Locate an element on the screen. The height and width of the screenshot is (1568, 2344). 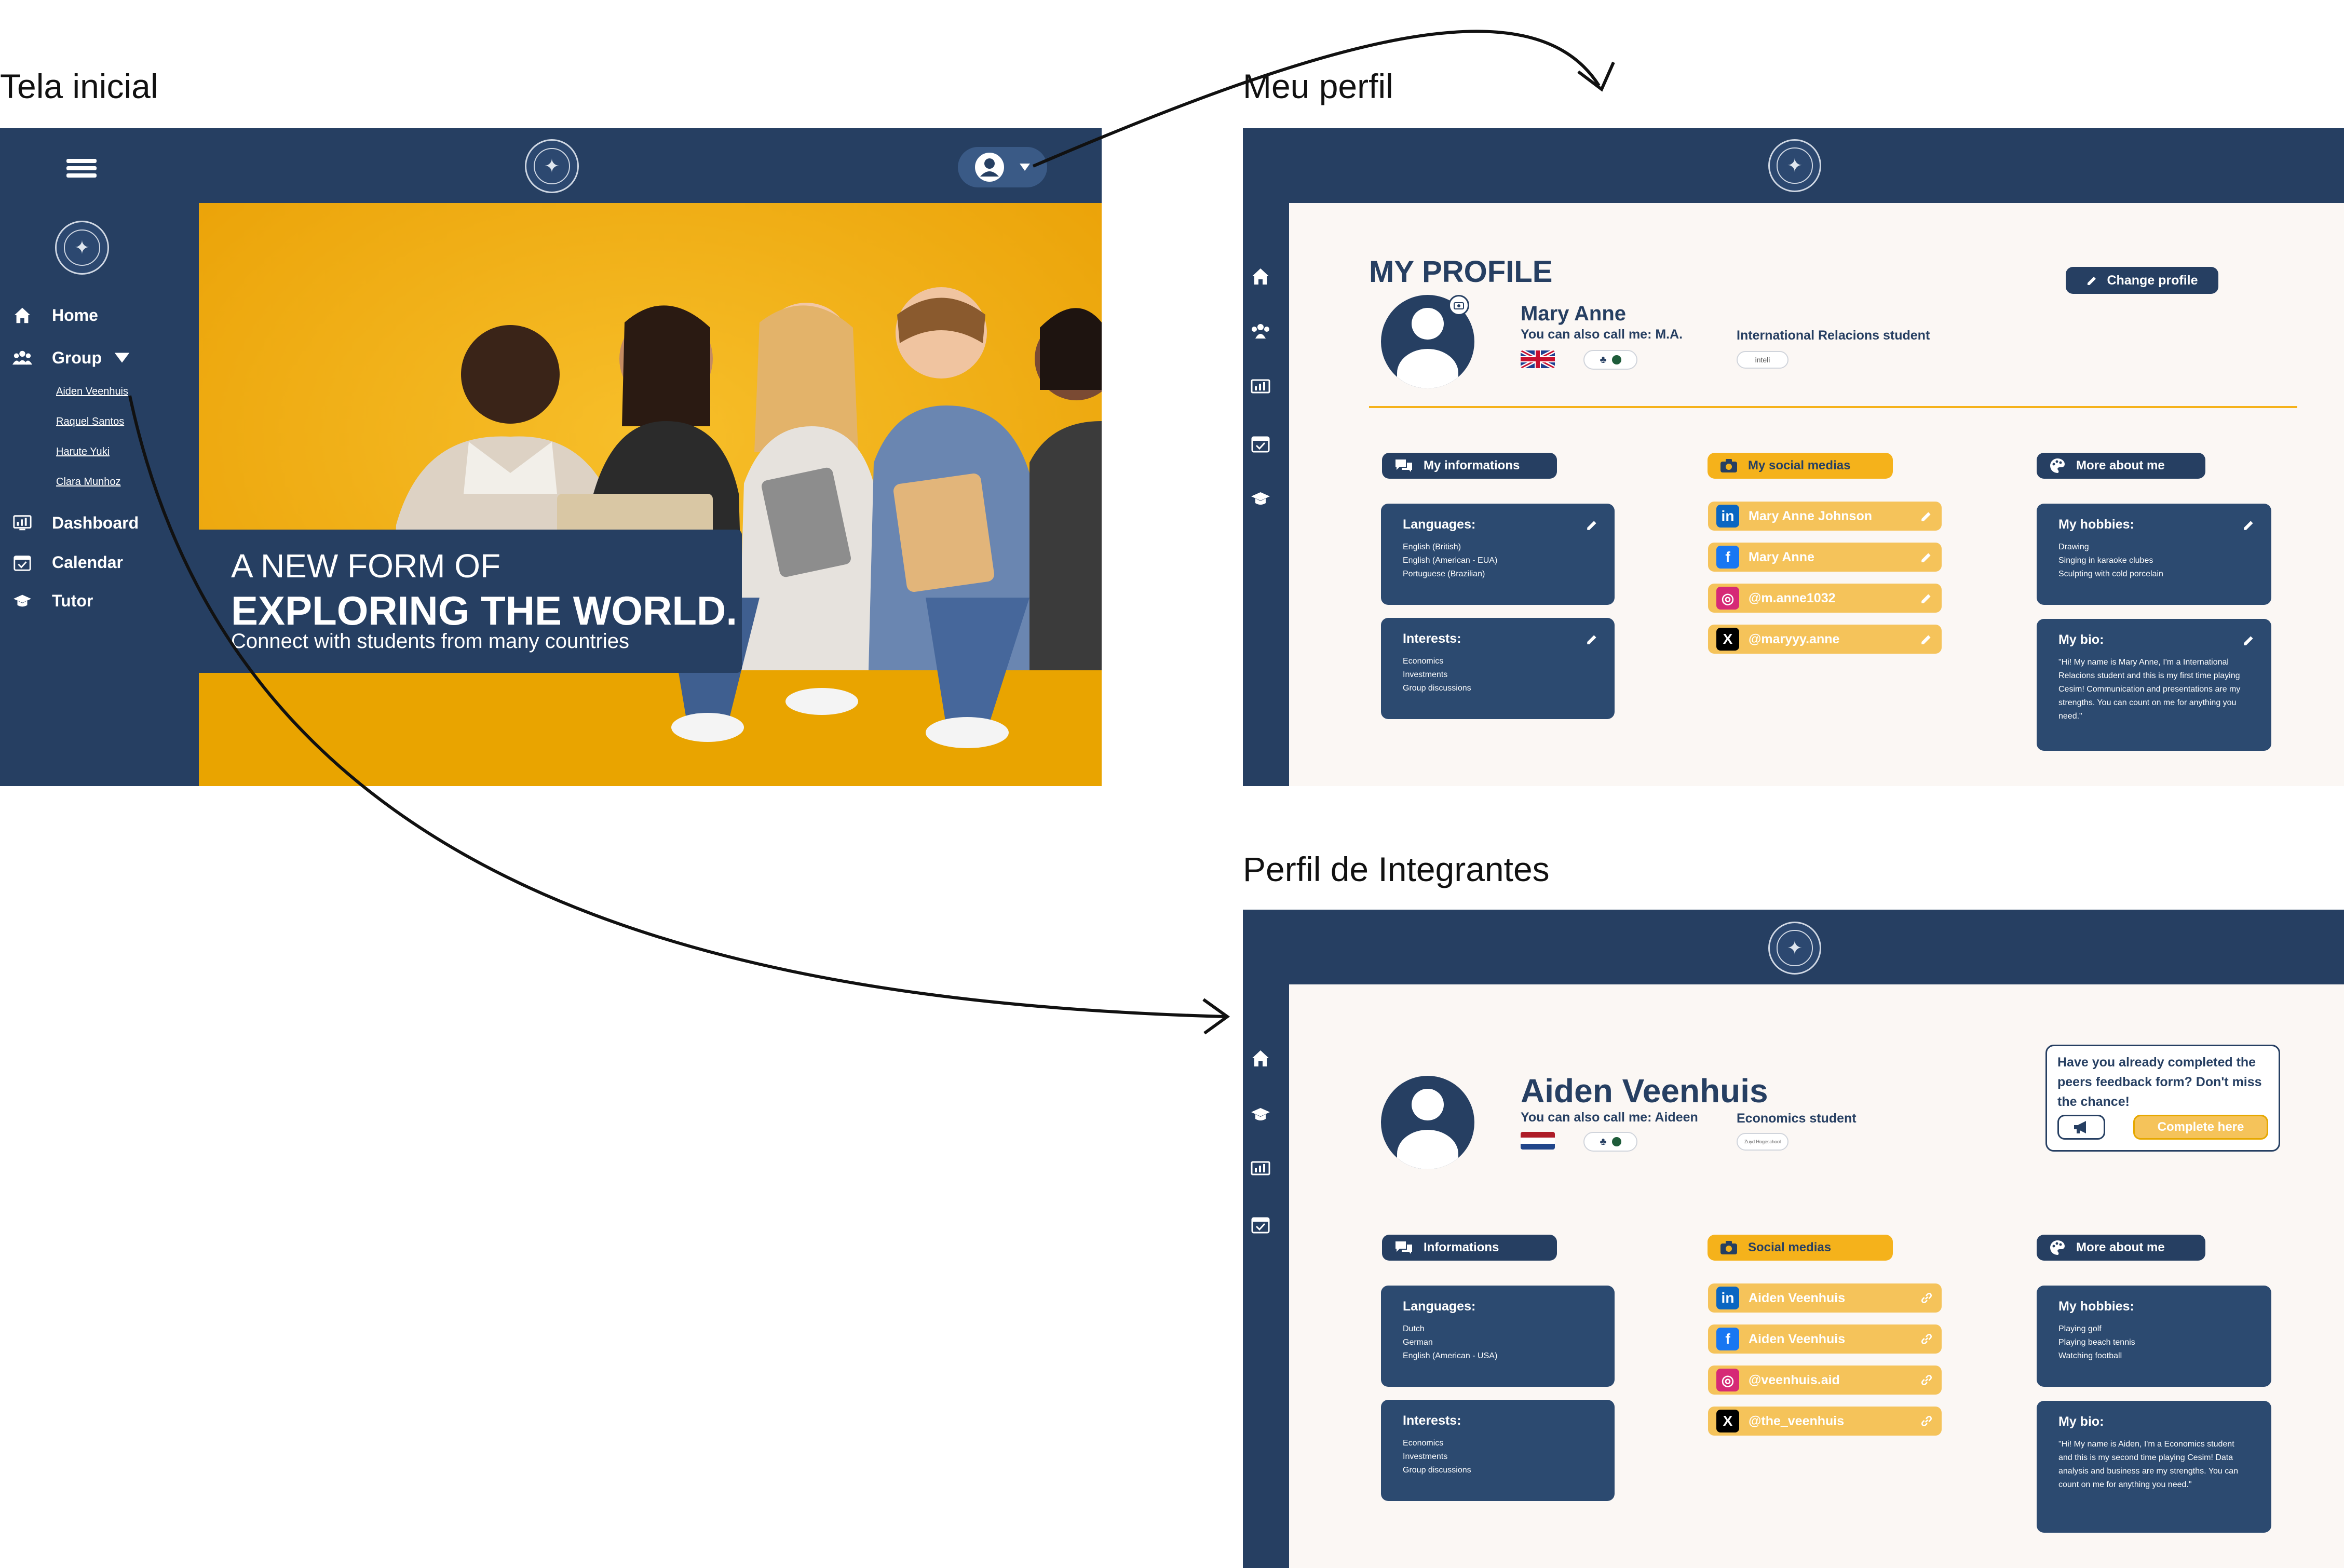
palette-icon is located at coordinates (2057, 465).